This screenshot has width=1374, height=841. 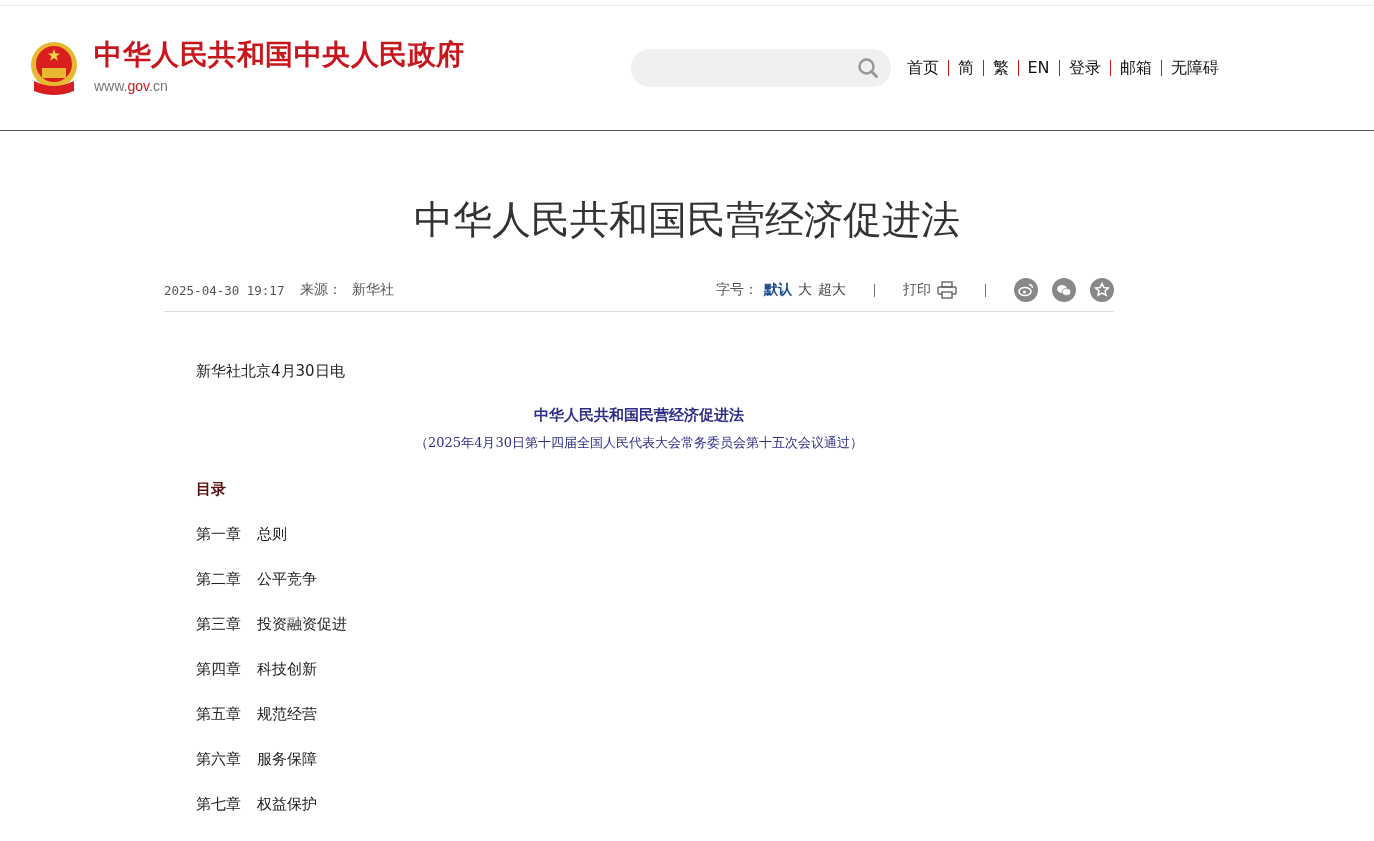 What do you see at coordinates (224, 290) in the screenshot?
I see `publish-date: 2025-04-30 19:17` at bounding box center [224, 290].